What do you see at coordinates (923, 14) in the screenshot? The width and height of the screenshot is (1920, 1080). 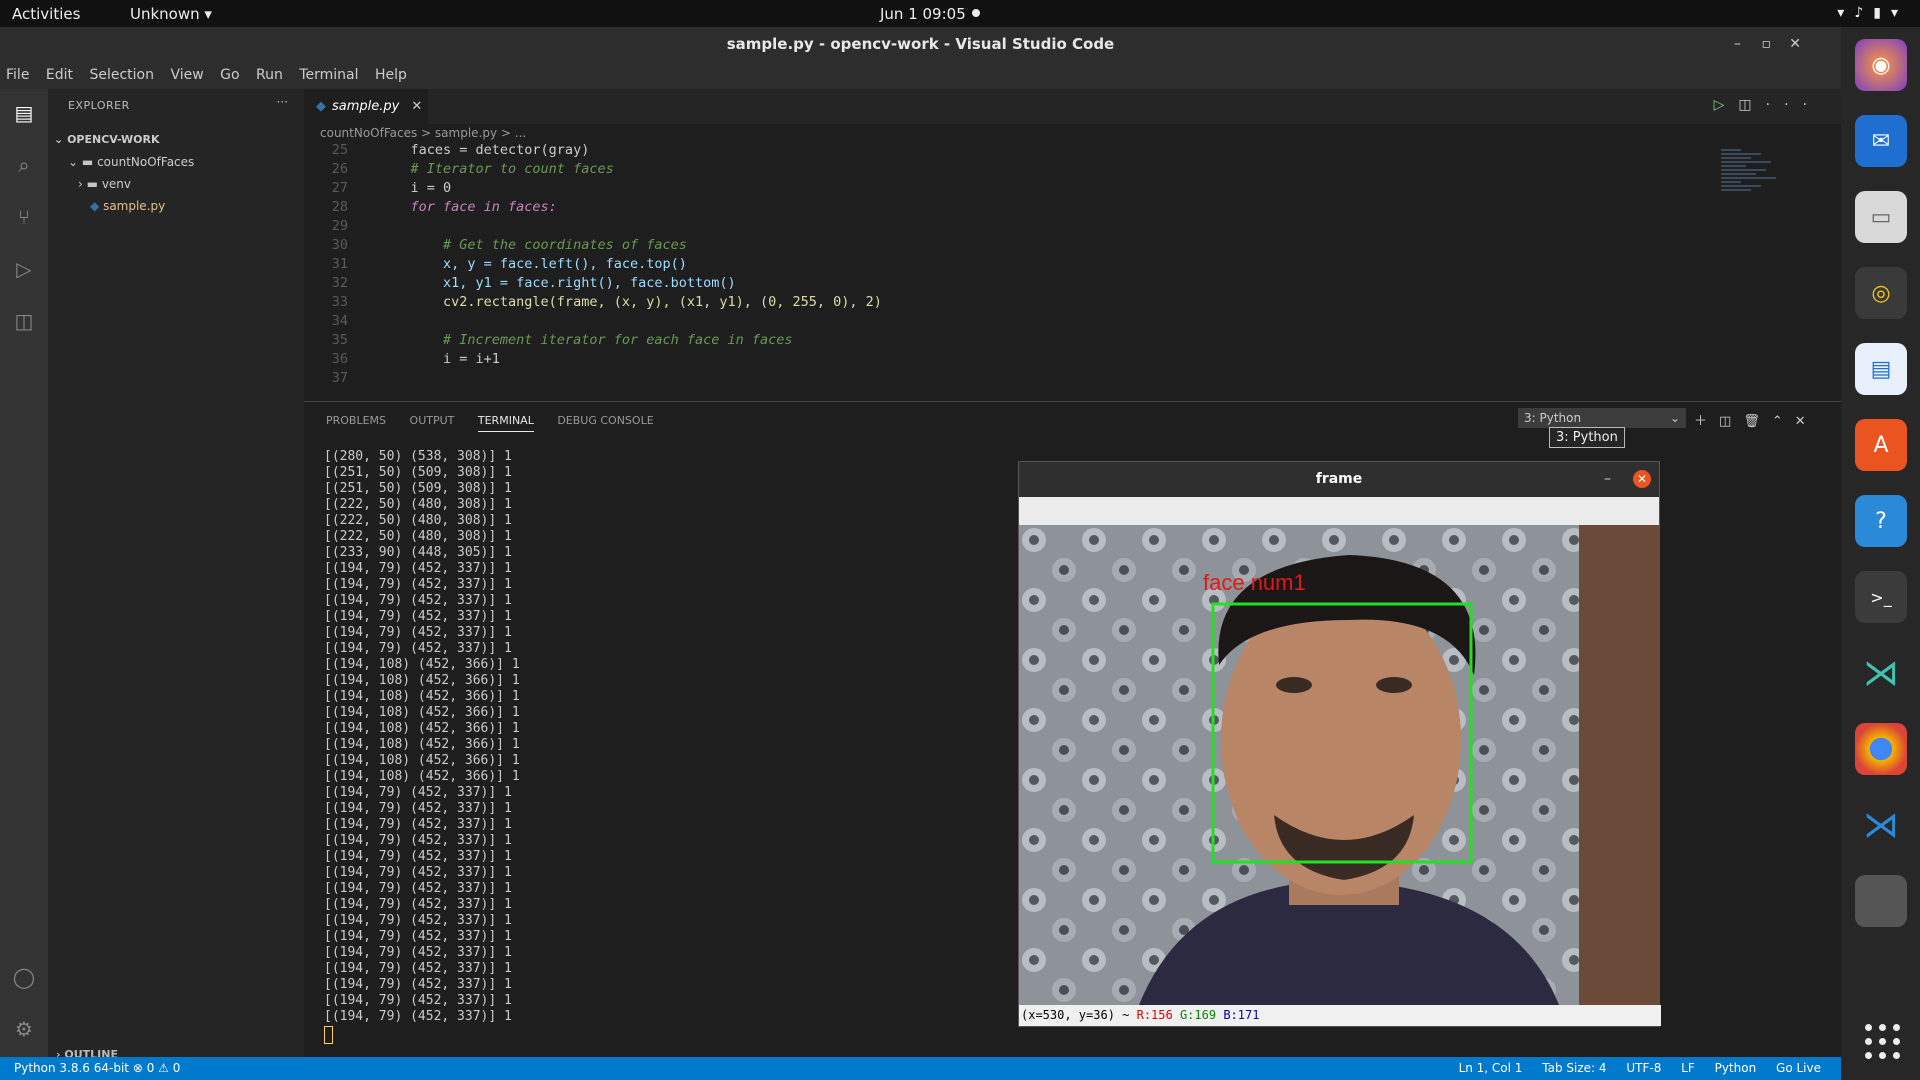 I see `clock: Jun 1 09:05` at bounding box center [923, 14].